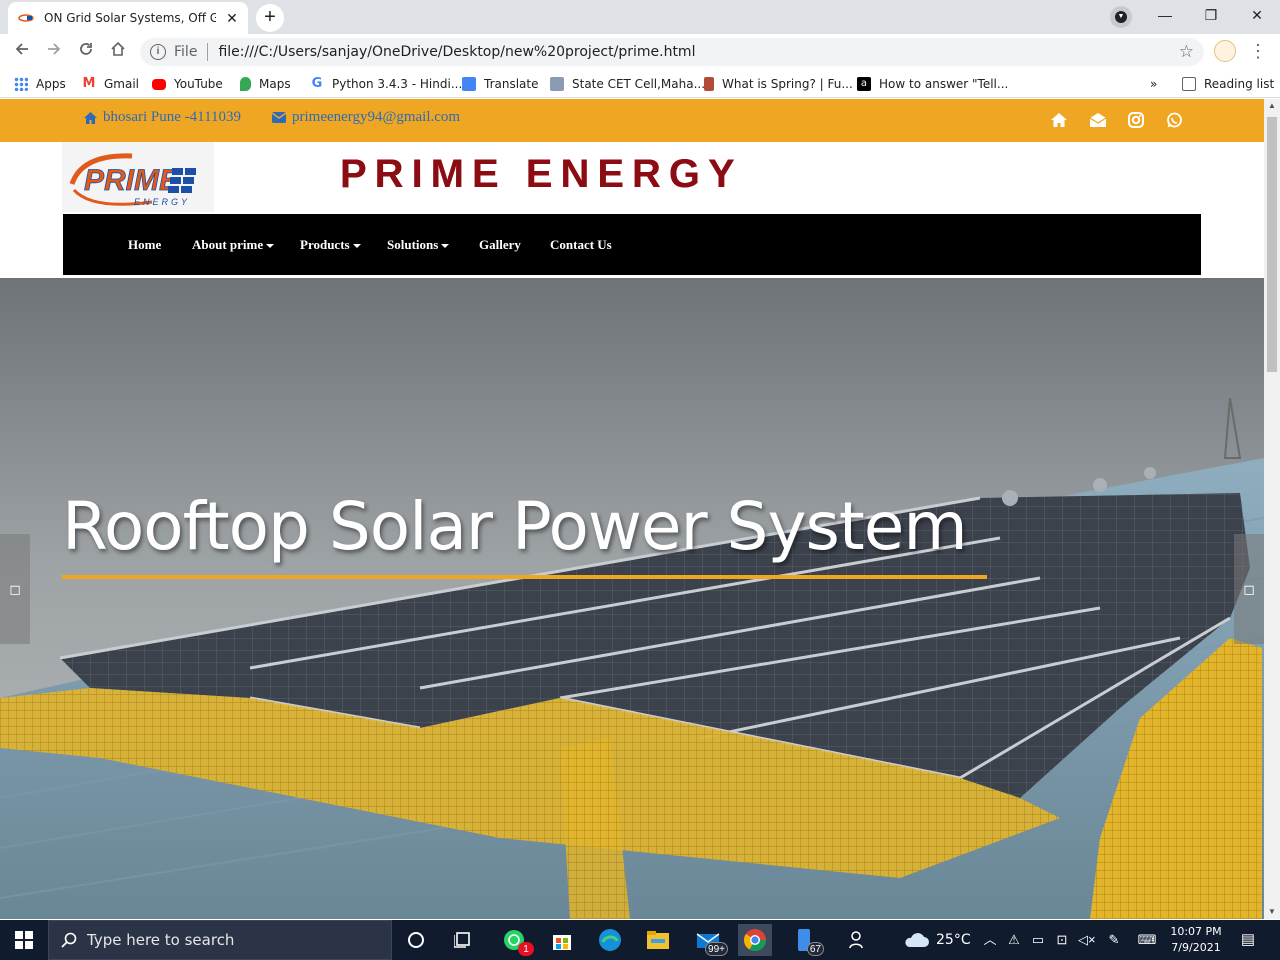  What do you see at coordinates (270, 18) in the screenshot?
I see `new-tab-button: +` at bounding box center [270, 18].